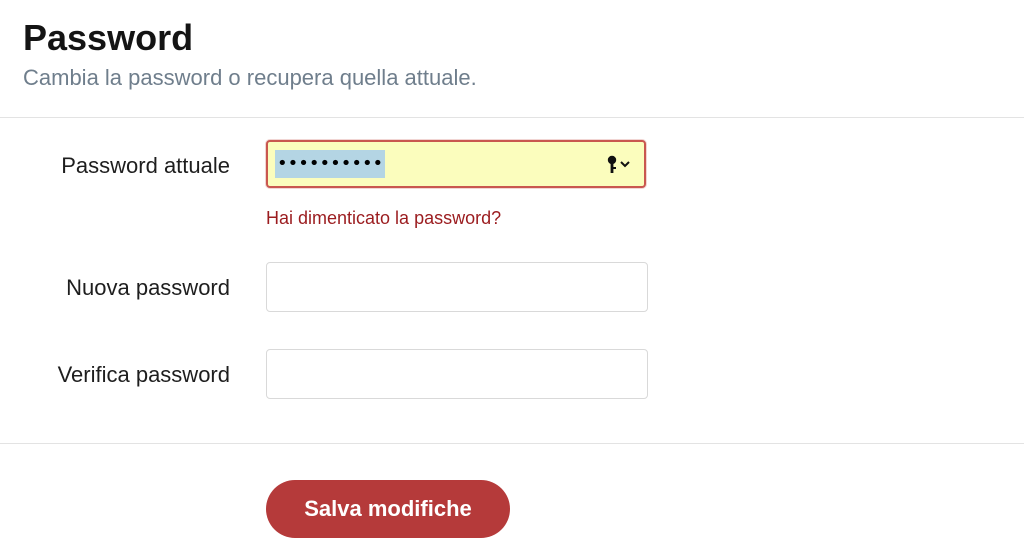  I want to click on key-icon, so click(620, 165).